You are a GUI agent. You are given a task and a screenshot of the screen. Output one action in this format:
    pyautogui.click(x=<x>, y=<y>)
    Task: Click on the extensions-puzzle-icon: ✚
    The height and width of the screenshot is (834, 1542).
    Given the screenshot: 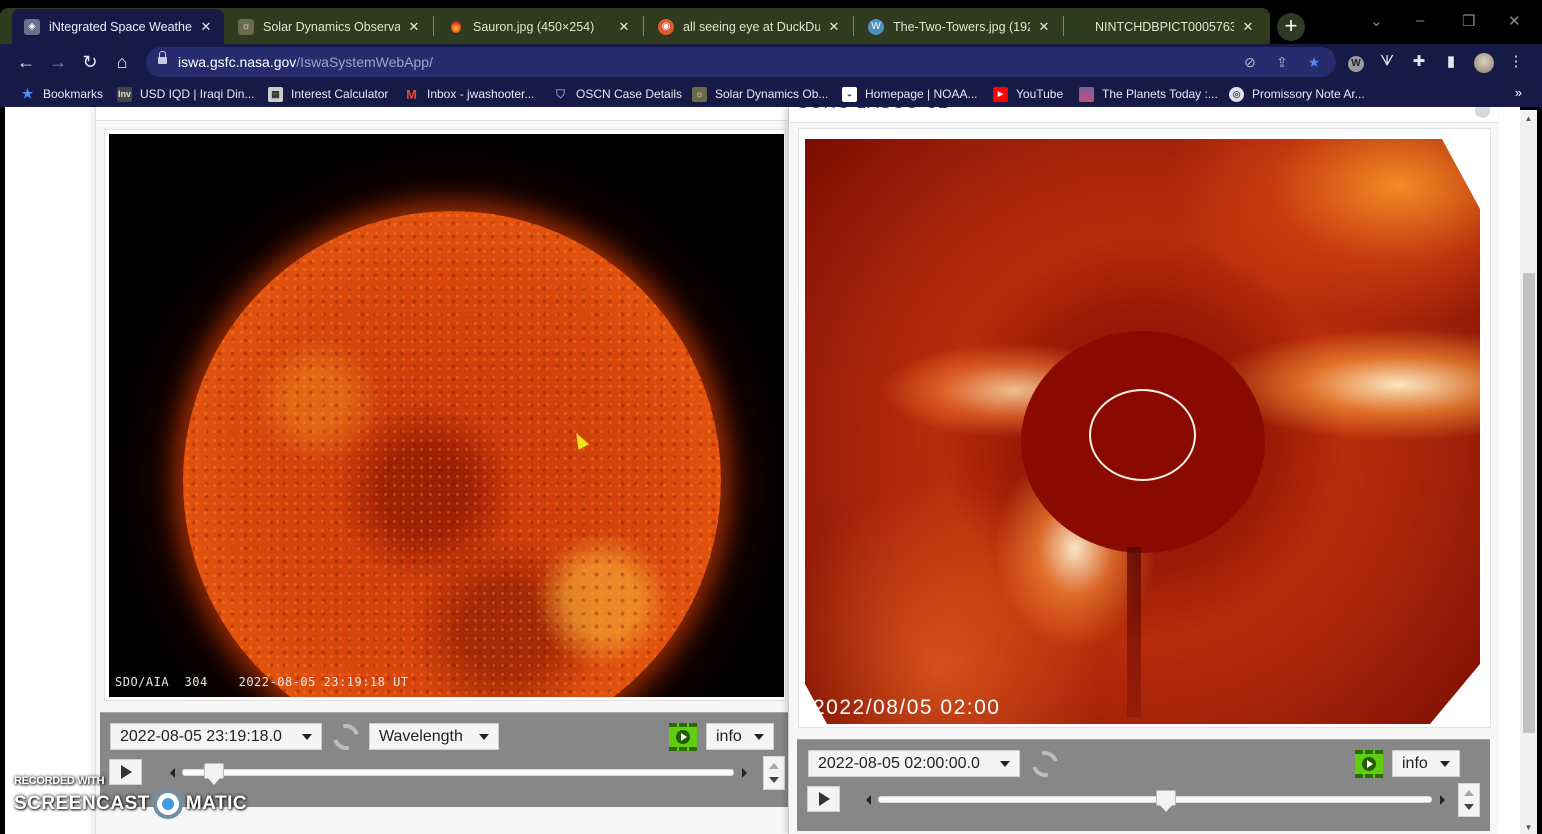 What is the action you would take?
    pyautogui.click(x=1419, y=62)
    